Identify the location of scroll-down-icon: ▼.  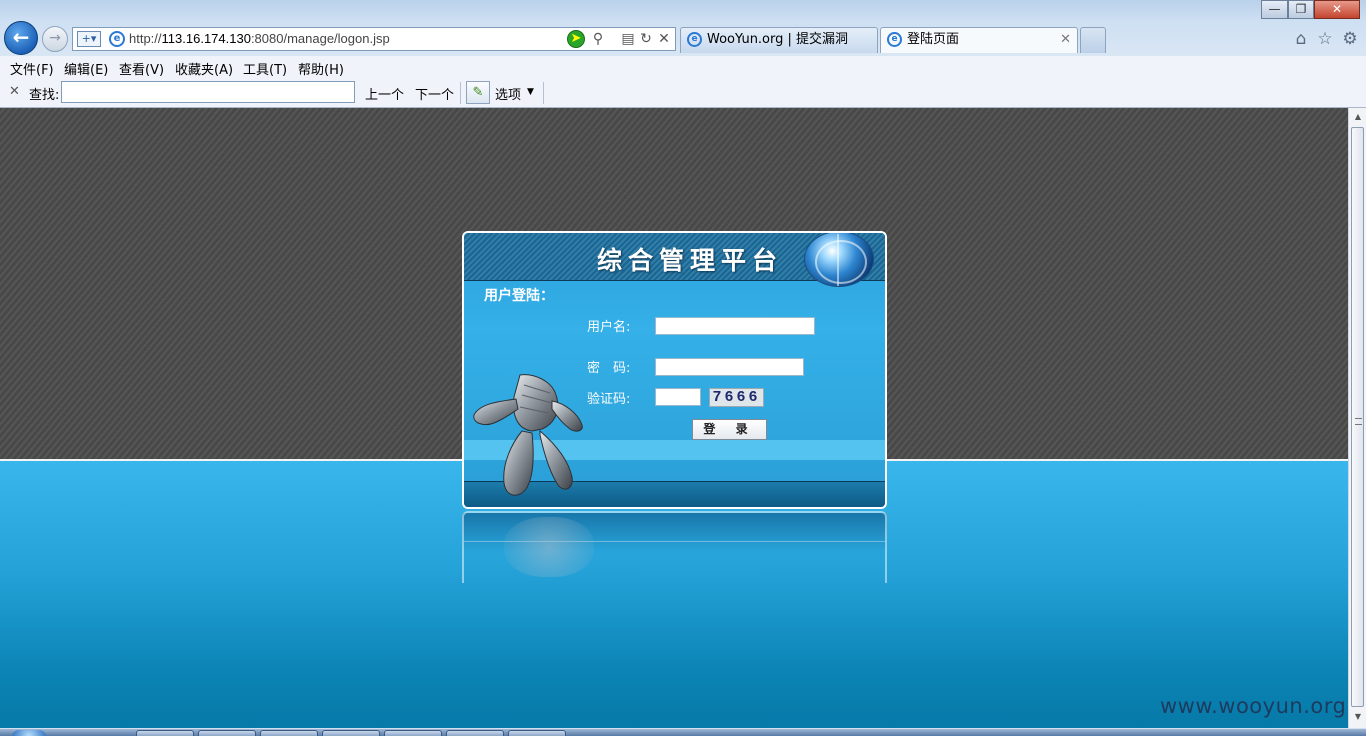
(1358, 718).